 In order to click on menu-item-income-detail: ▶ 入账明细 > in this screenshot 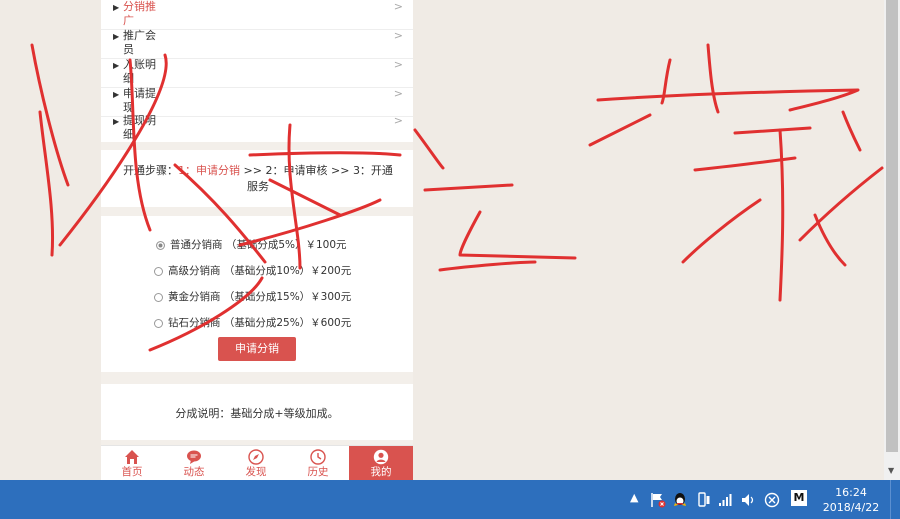, I will do `click(257, 73)`.